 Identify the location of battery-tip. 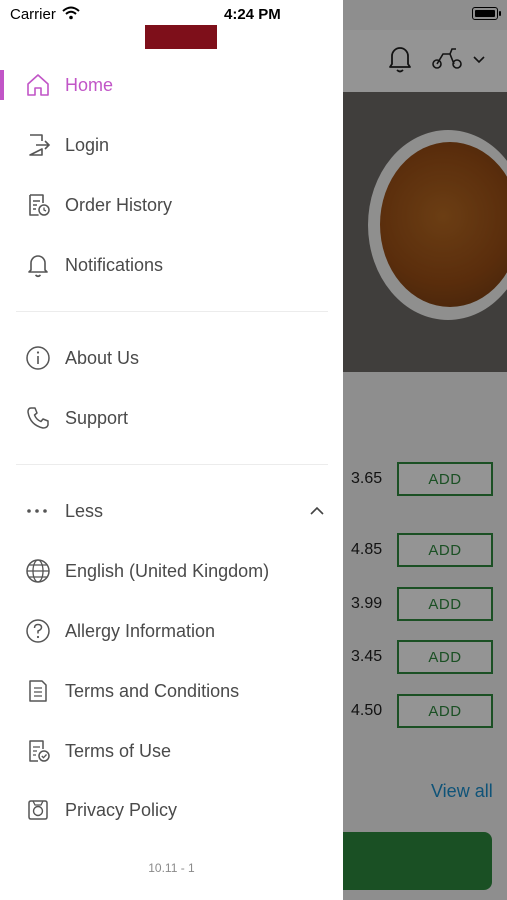
(500, 13).